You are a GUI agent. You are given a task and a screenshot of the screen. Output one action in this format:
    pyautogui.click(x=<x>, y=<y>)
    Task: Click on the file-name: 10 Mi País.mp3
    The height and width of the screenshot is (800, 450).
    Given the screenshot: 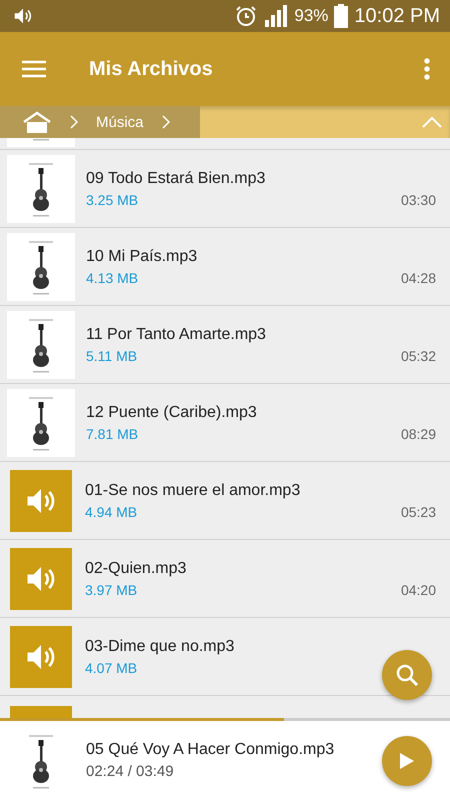 What is the action you would take?
    pyautogui.click(x=142, y=257)
    